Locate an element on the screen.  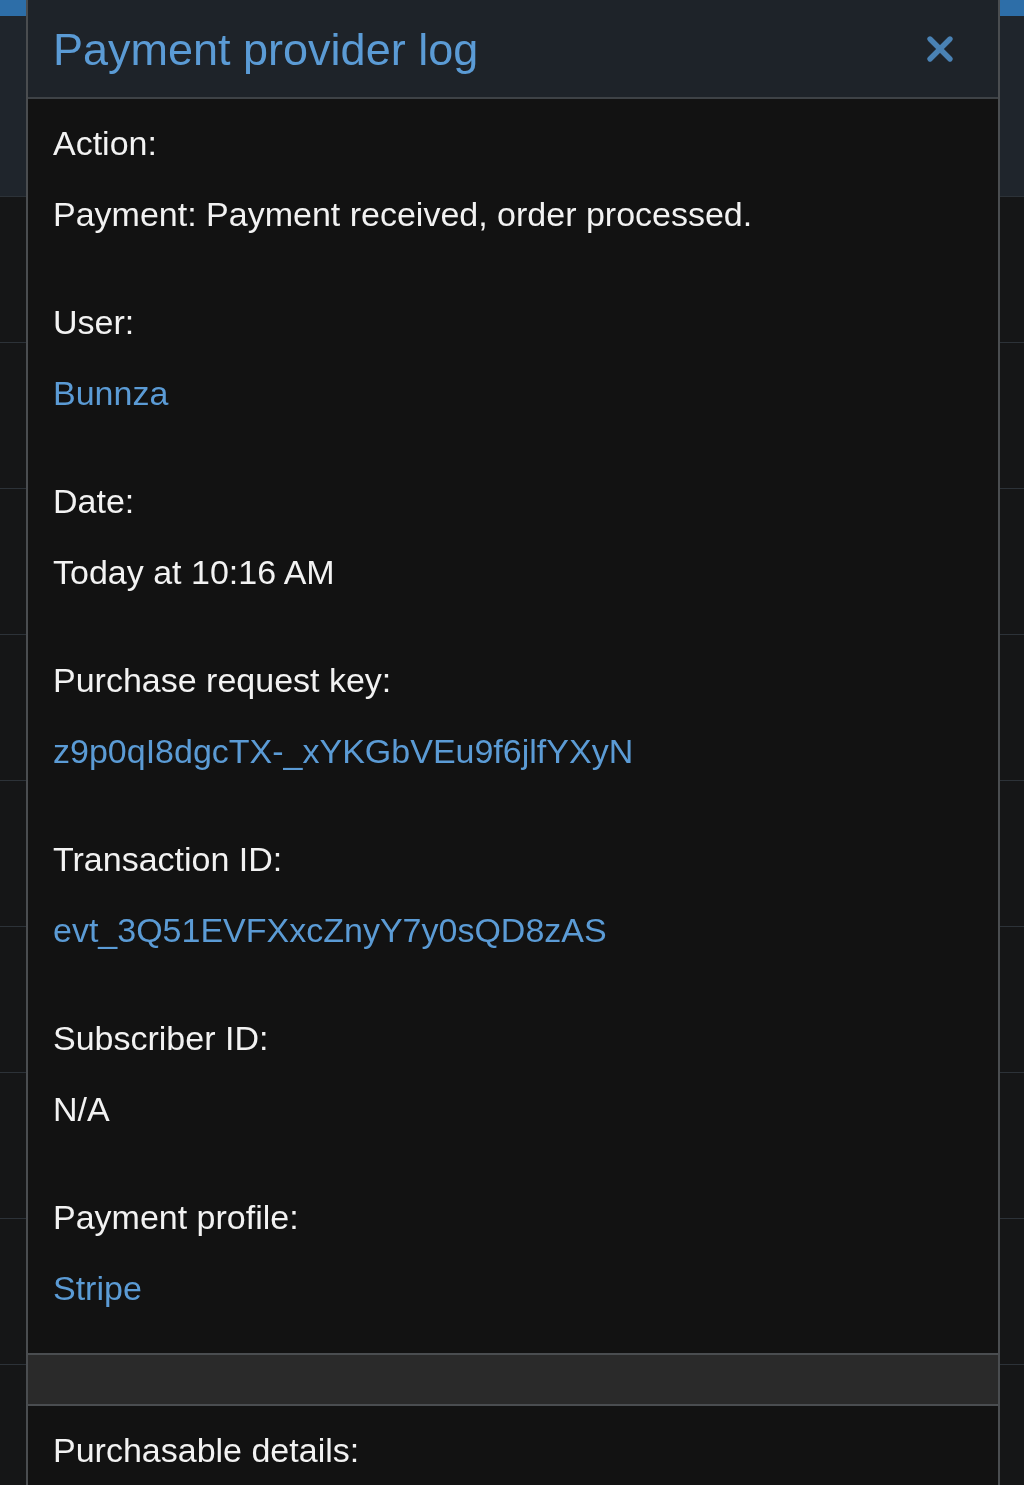
field-label: Purchase request key: is located at coordinates (222, 680).